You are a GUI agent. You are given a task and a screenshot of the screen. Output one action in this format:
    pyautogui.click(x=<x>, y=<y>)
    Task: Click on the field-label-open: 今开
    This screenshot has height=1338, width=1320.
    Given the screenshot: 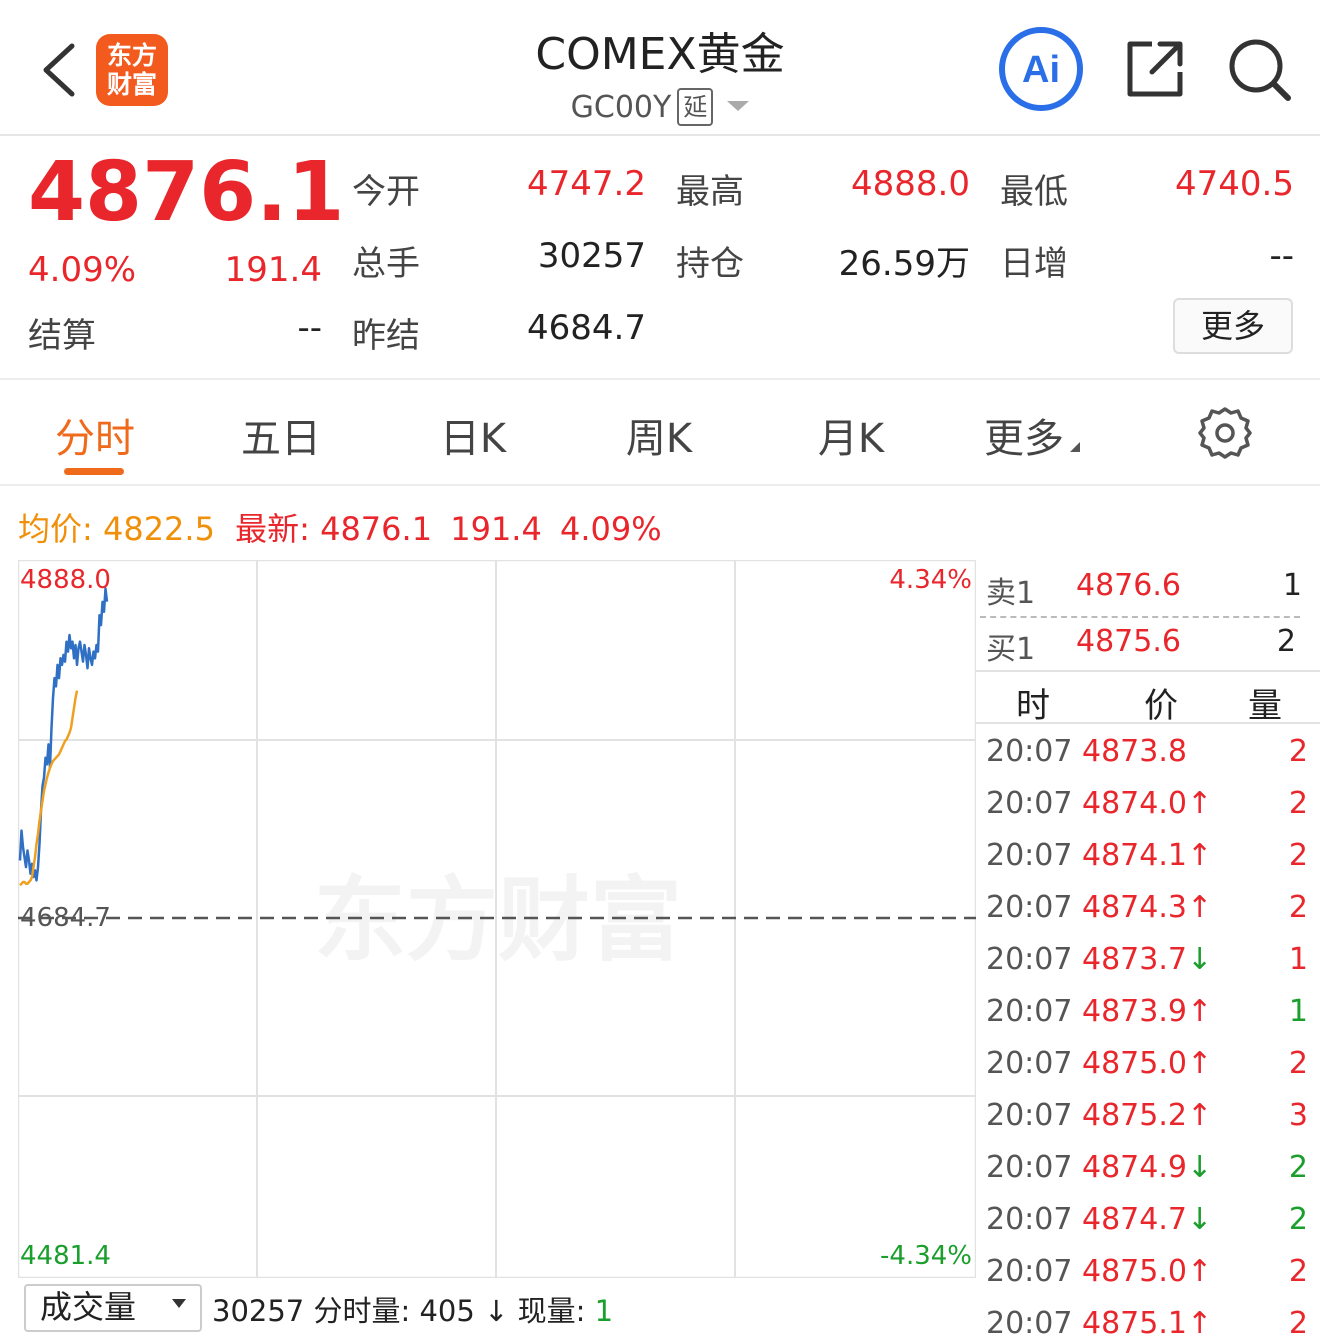 What is the action you would take?
    pyautogui.click(x=386, y=192)
    